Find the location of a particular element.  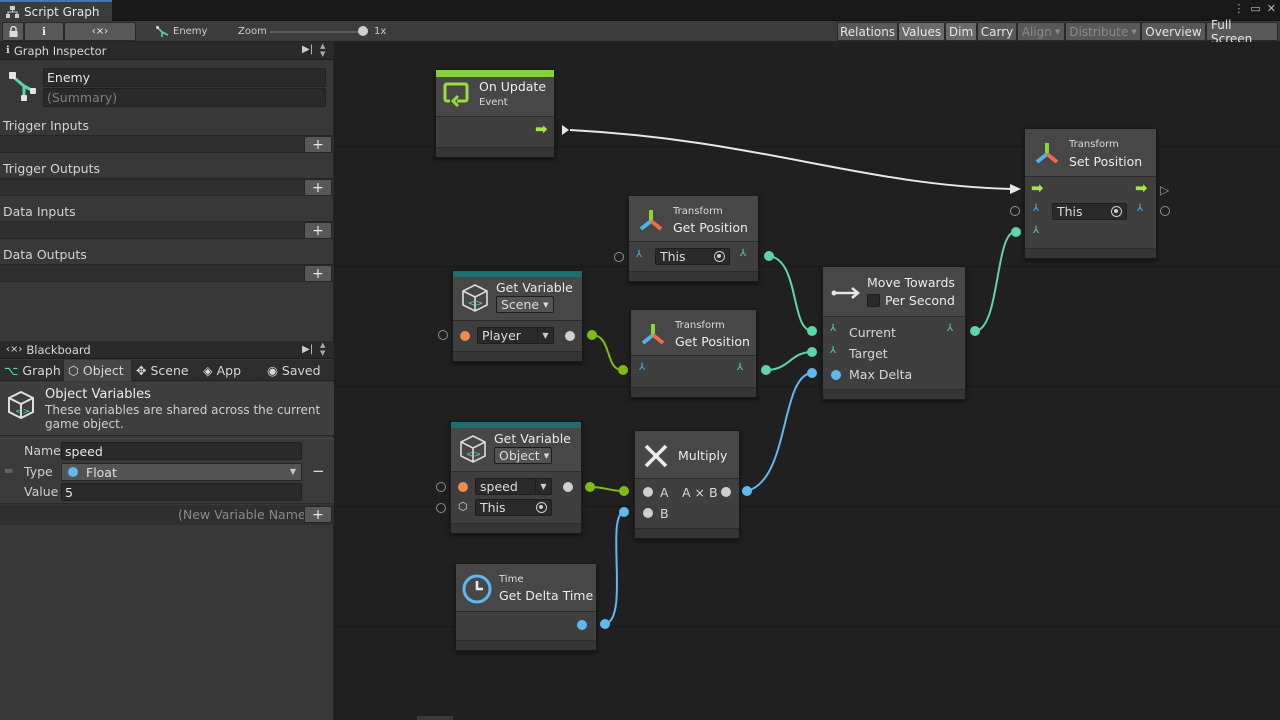

float-connection is located at coordinates (614, 568).